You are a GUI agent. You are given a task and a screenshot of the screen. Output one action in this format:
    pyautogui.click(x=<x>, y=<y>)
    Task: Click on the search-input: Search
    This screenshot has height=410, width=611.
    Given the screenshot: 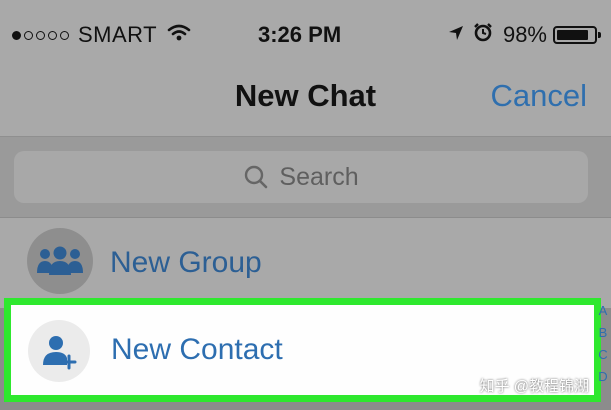 What is the action you would take?
    pyautogui.click(x=301, y=177)
    